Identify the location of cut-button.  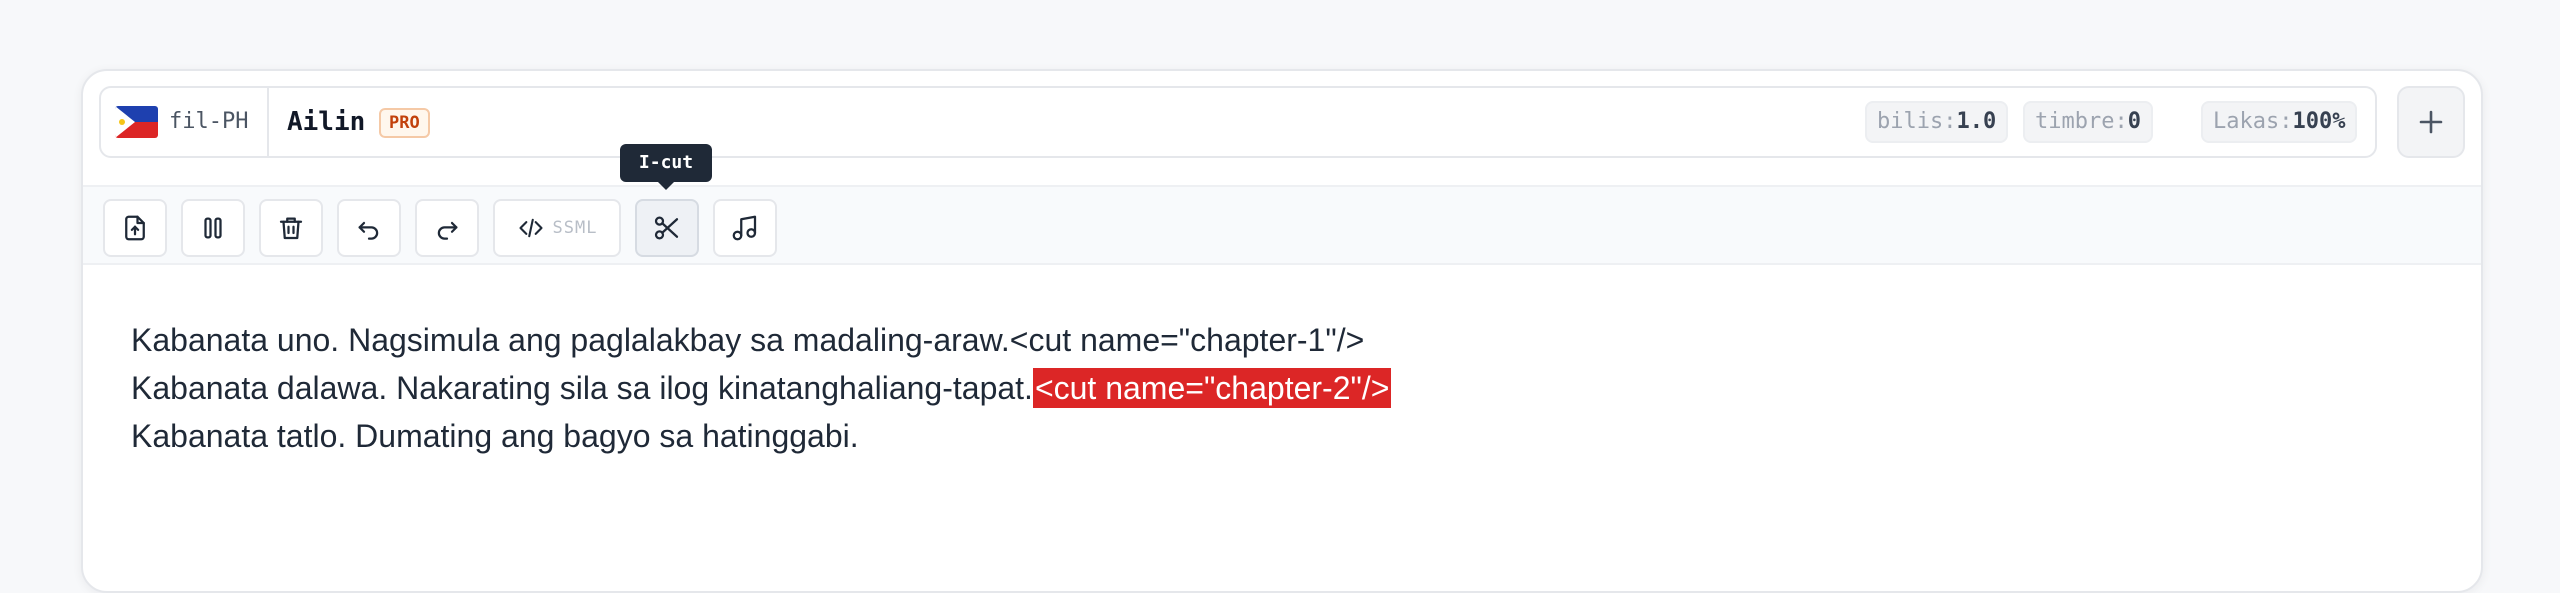
(667, 228).